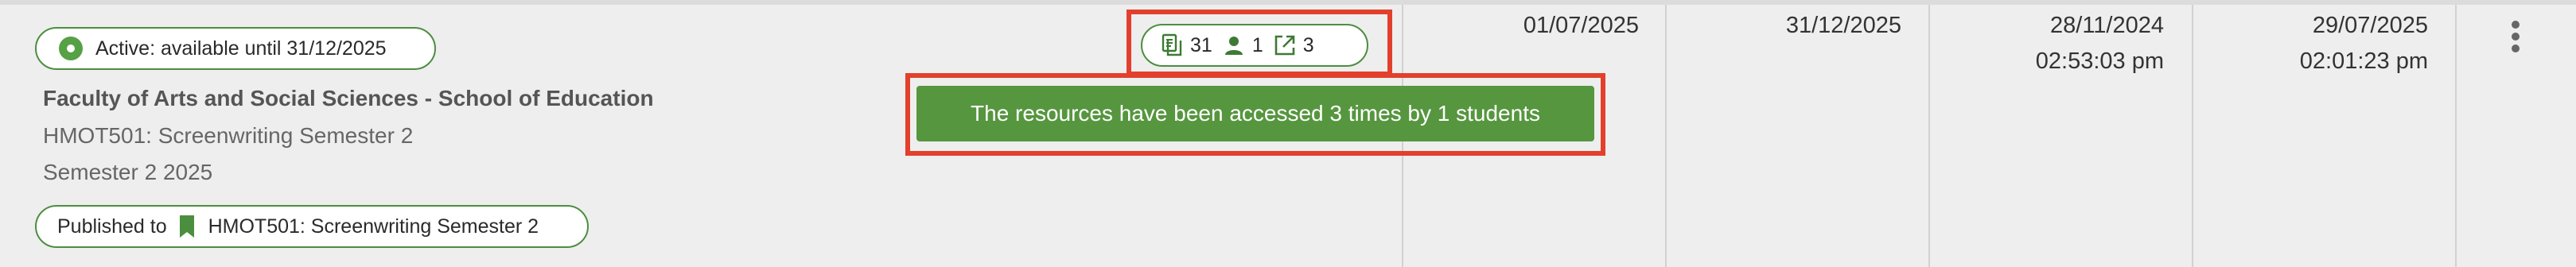 Image resolution: width=2576 pixels, height=267 pixels. I want to click on external-link-icon, so click(1285, 45).